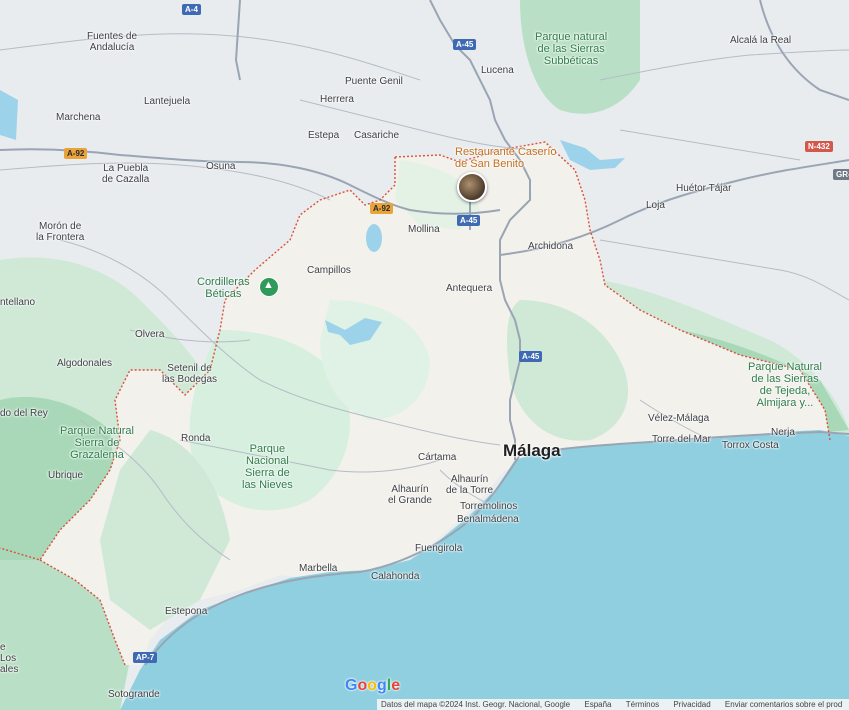 Image resolution: width=849 pixels, height=710 pixels. Describe the element at coordinates (24, 413) in the screenshot. I see `city-label-rey: do del Rey` at that location.